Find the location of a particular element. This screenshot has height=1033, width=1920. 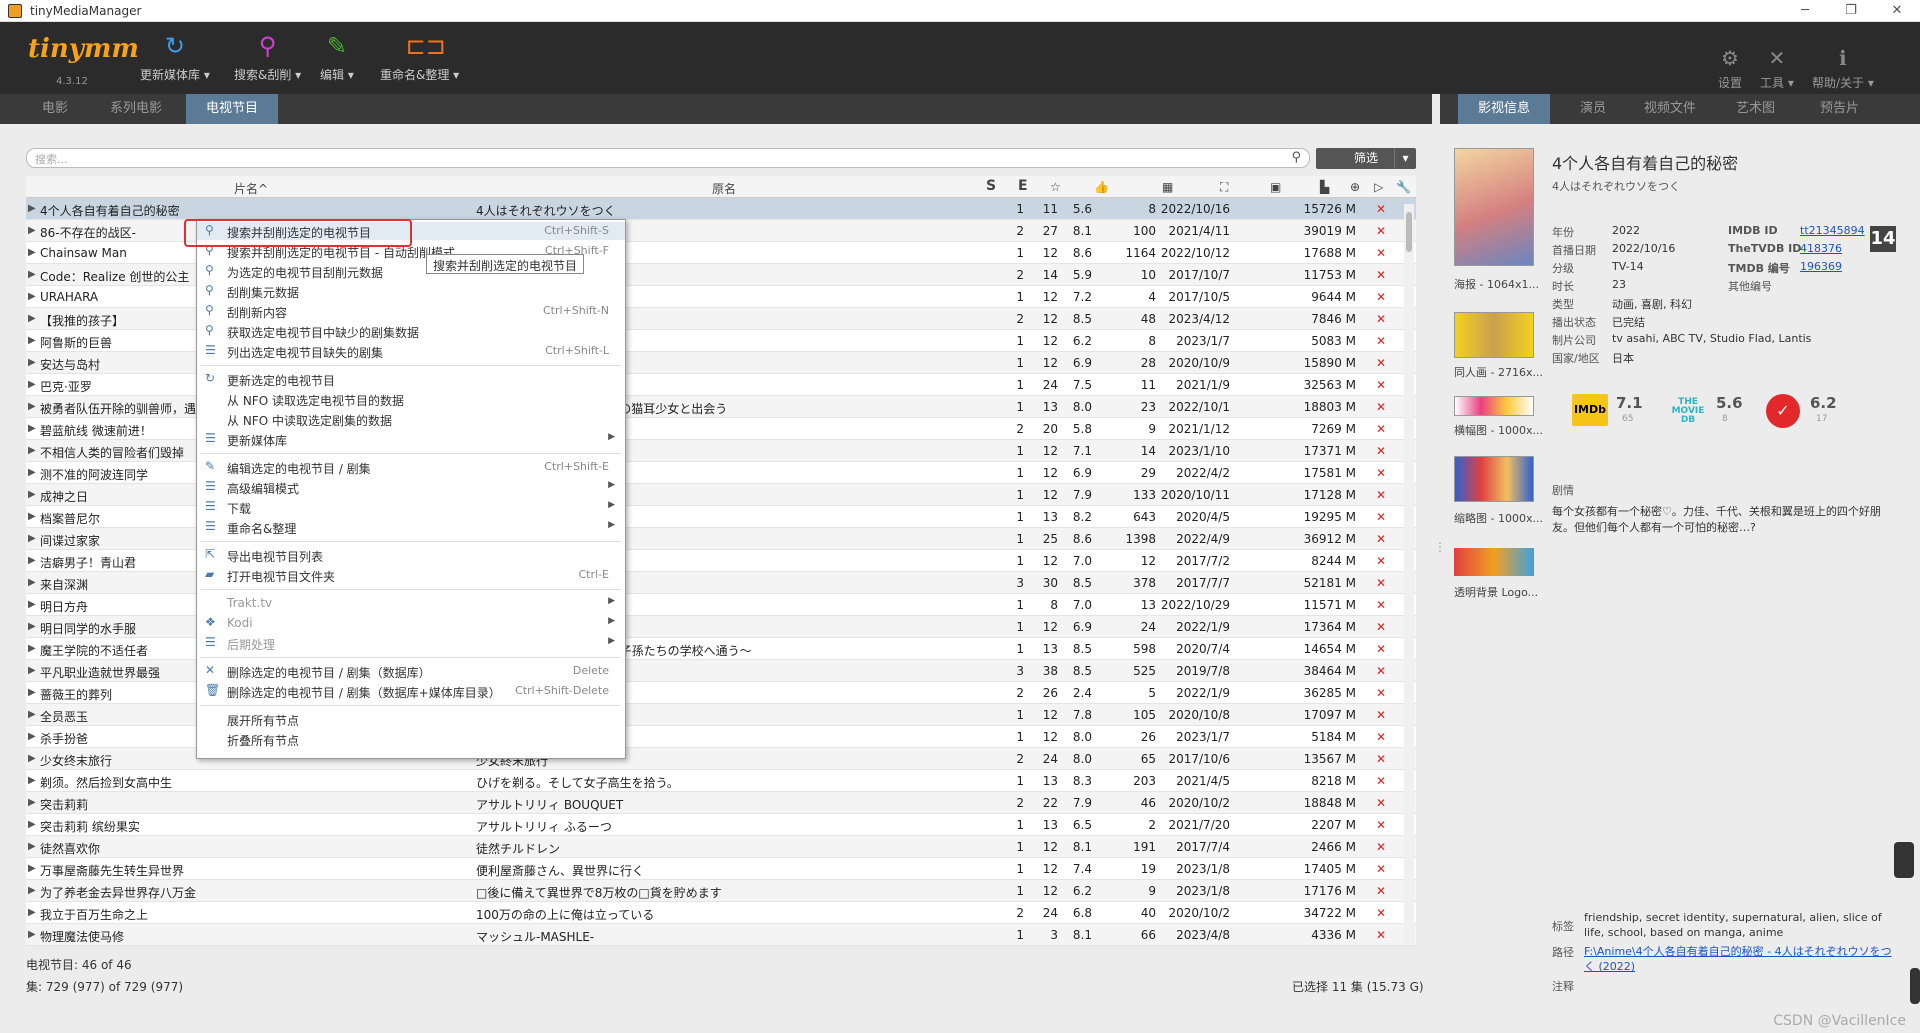

update-library-button: ↻ 更新媒体库 ▾ is located at coordinates (175, 57).